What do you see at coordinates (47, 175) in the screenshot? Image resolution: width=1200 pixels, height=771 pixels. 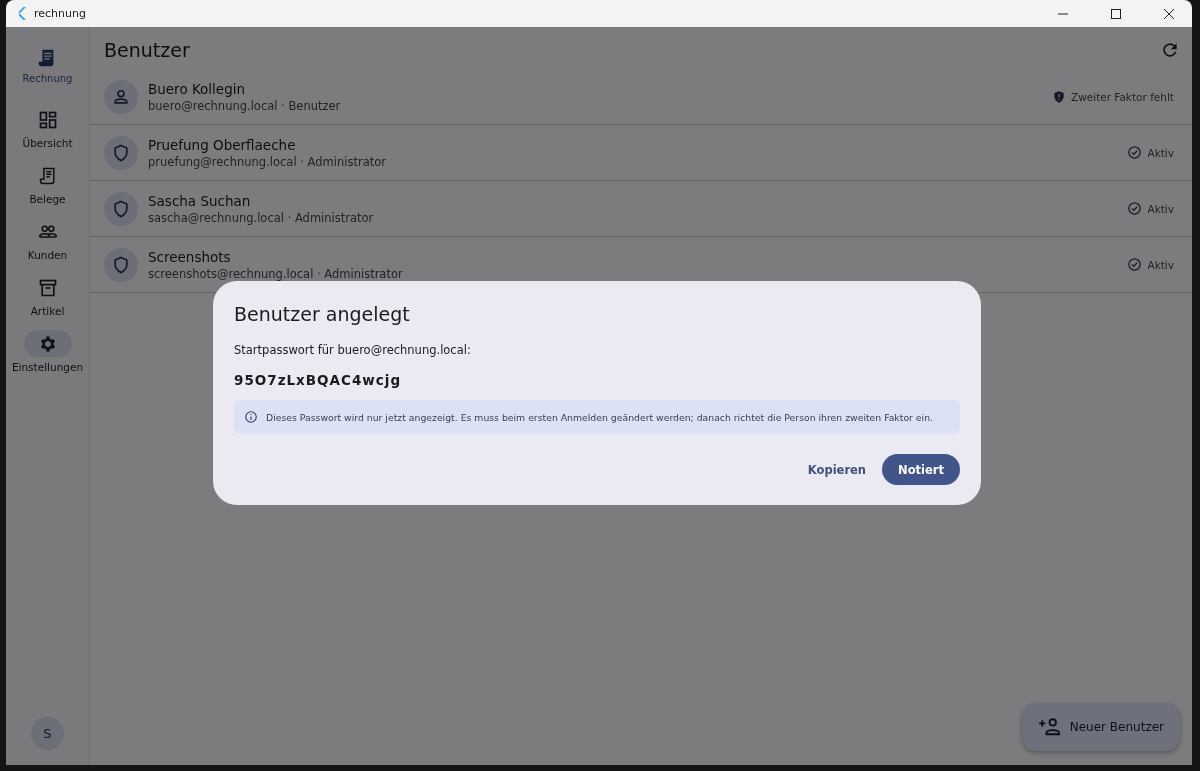 I see `receipt-icon` at bounding box center [47, 175].